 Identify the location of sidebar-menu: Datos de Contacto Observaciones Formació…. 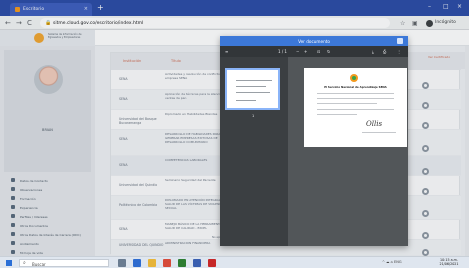
(47, 221).